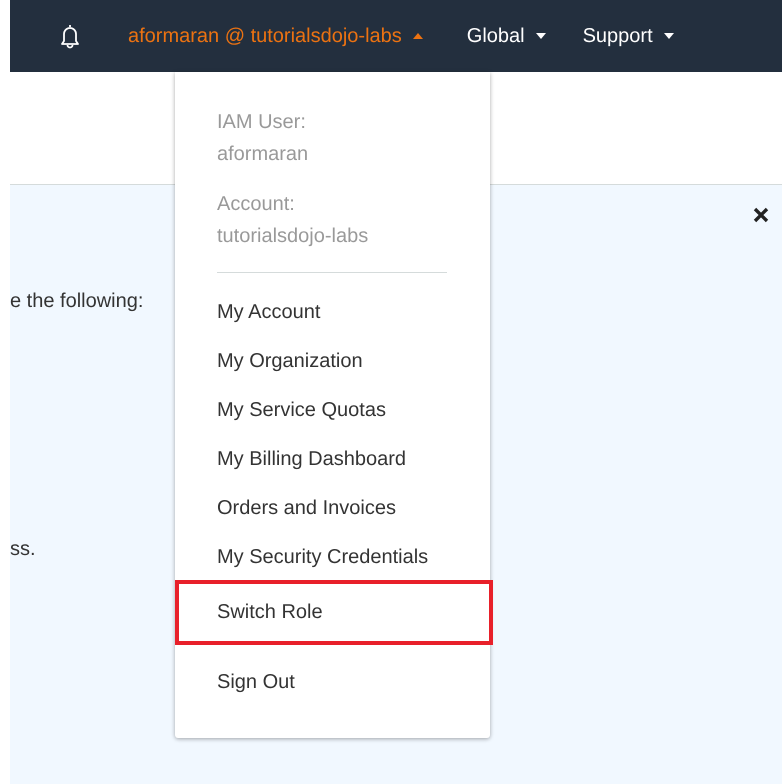 This screenshot has width=782, height=784. I want to click on bell-icon, so click(70, 36).